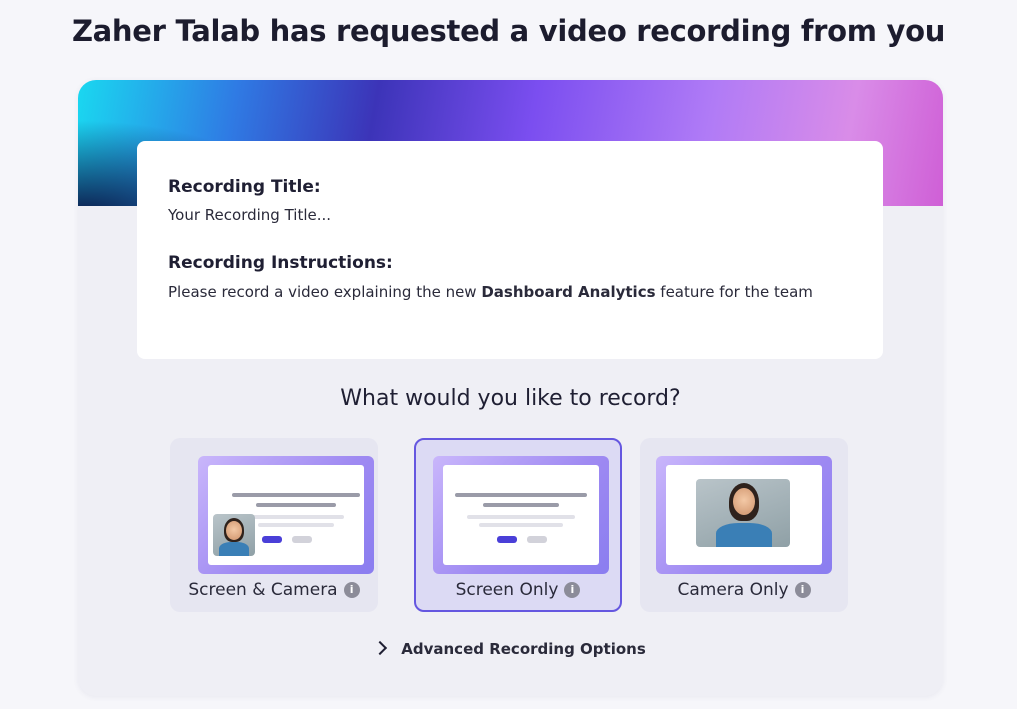 This screenshot has height=709, width=1017. I want to click on instructions-text-start: Please record a video explaining the new, so click(325, 292).